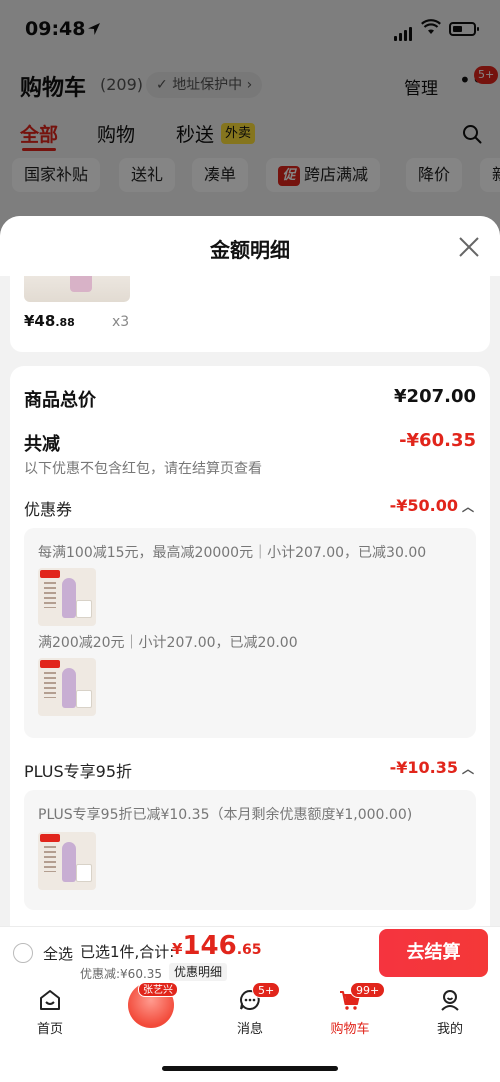 The width and height of the screenshot is (500, 1082). What do you see at coordinates (121, 974) in the screenshot?
I see `discount-amount: 优惠减:¥60.35` at bounding box center [121, 974].